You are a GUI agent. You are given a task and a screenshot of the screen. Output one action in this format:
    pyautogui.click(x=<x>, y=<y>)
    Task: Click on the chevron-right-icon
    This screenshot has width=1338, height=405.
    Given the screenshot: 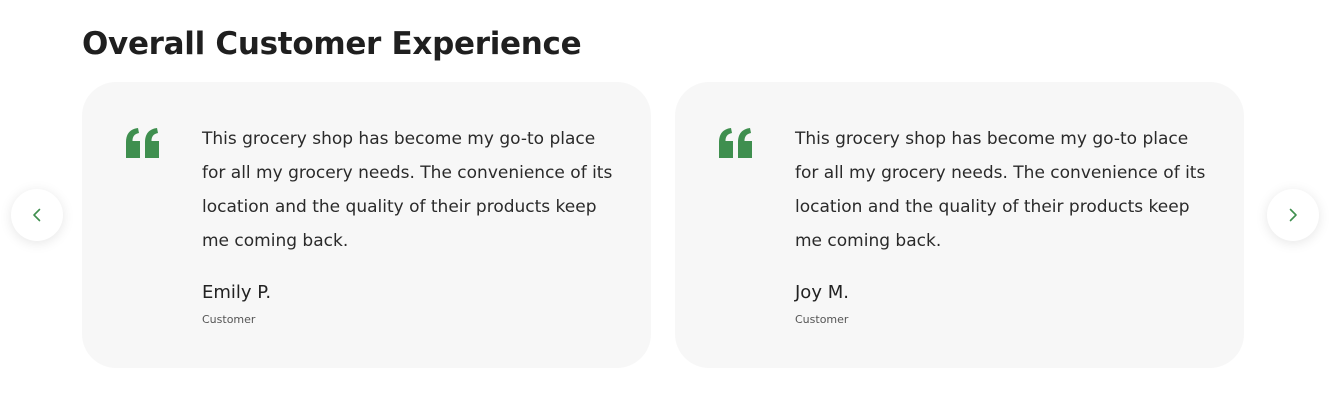 What is the action you would take?
    pyautogui.click(x=1293, y=215)
    